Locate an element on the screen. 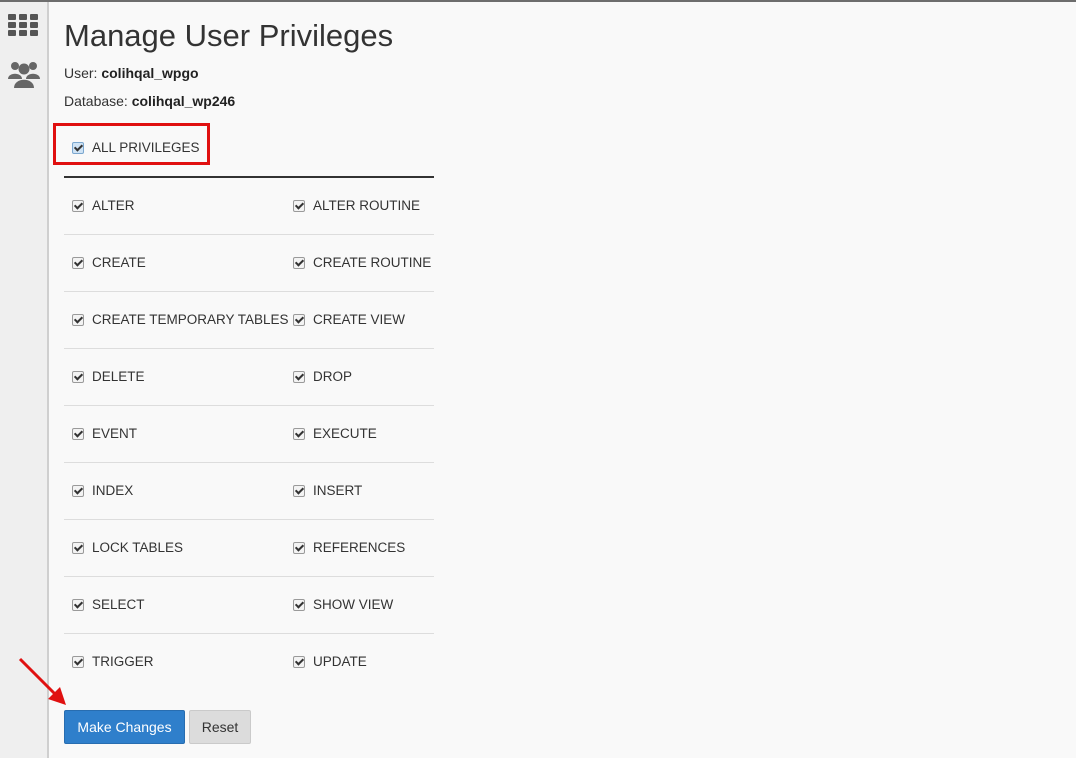  privilege-checkbox: SELECT is located at coordinates (108, 604).